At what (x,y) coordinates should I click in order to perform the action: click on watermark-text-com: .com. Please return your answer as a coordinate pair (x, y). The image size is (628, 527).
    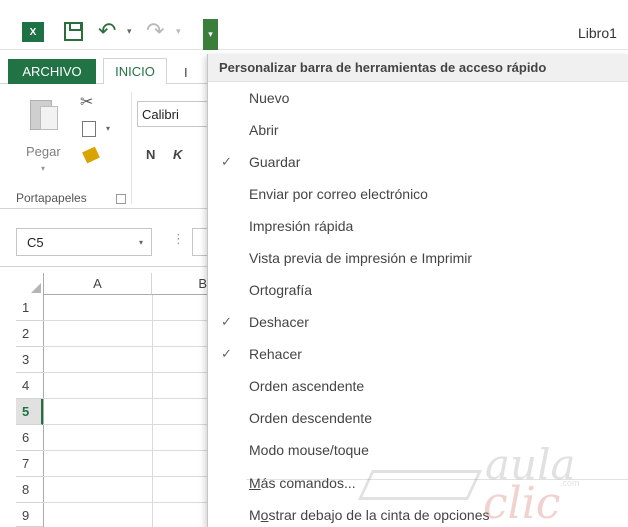
    Looking at the image, I should click on (570, 483).